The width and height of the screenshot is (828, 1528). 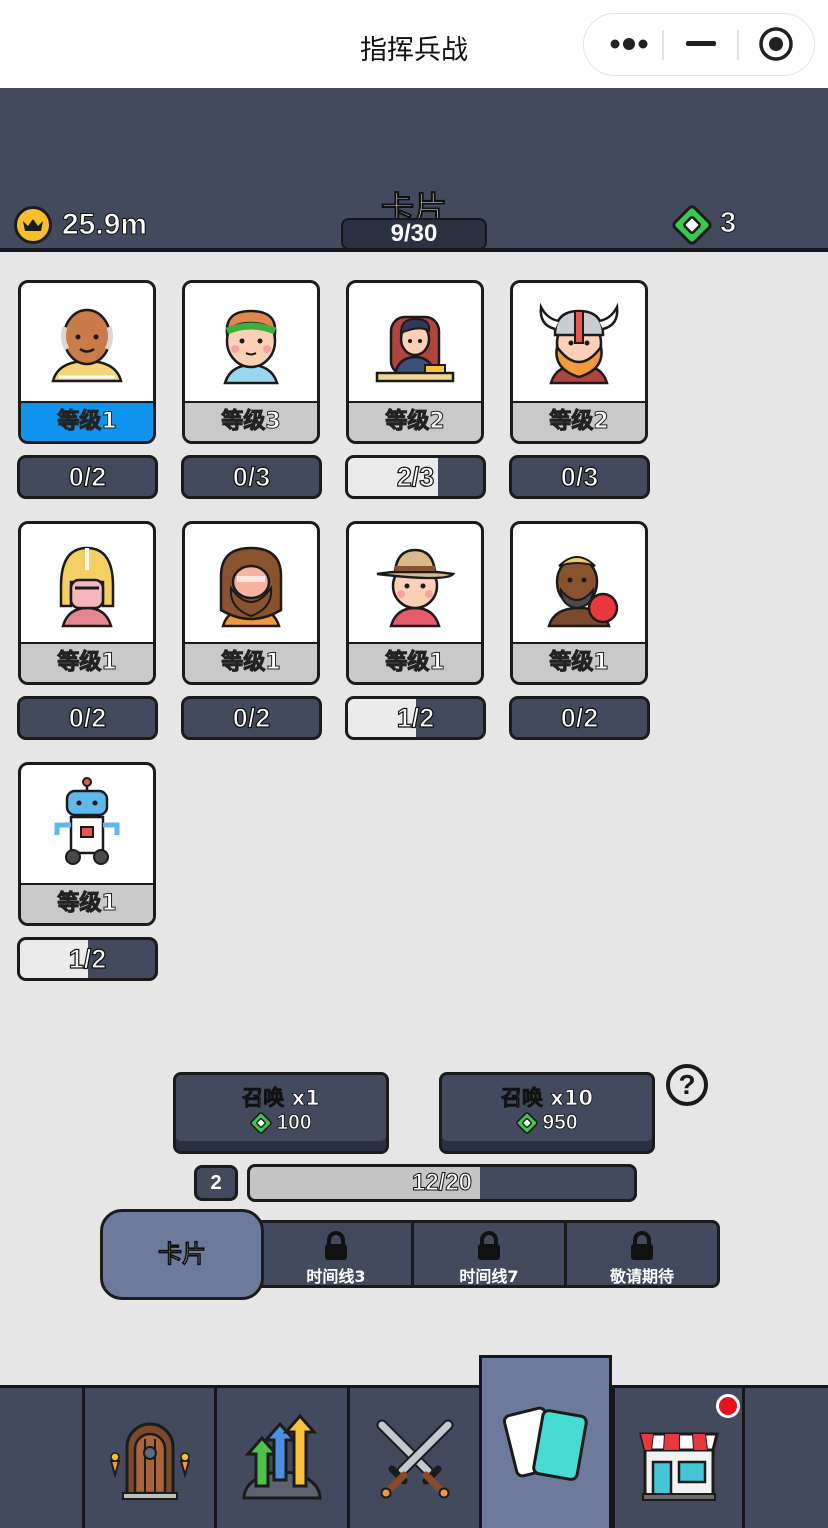 I want to click on summon-x1-cost: 100, so click(x=281, y=1123).